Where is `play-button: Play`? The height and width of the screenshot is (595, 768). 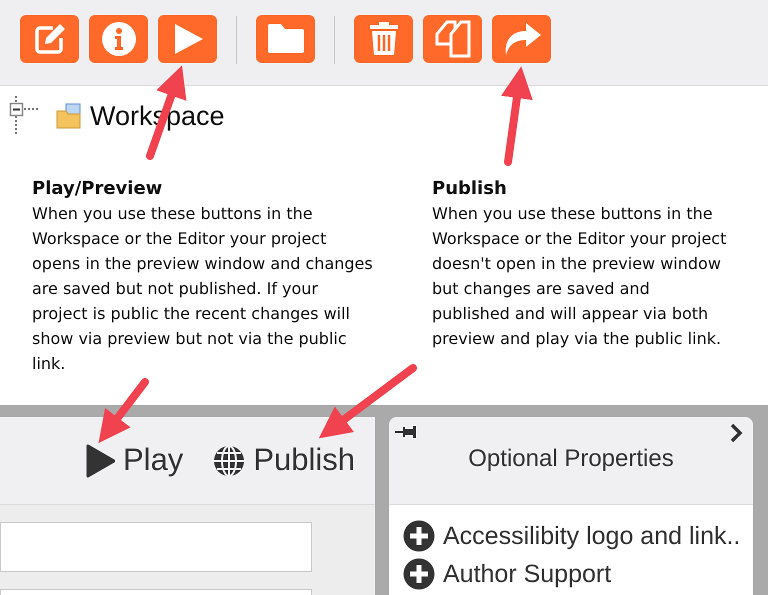 play-button: Play is located at coordinates (134, 460).